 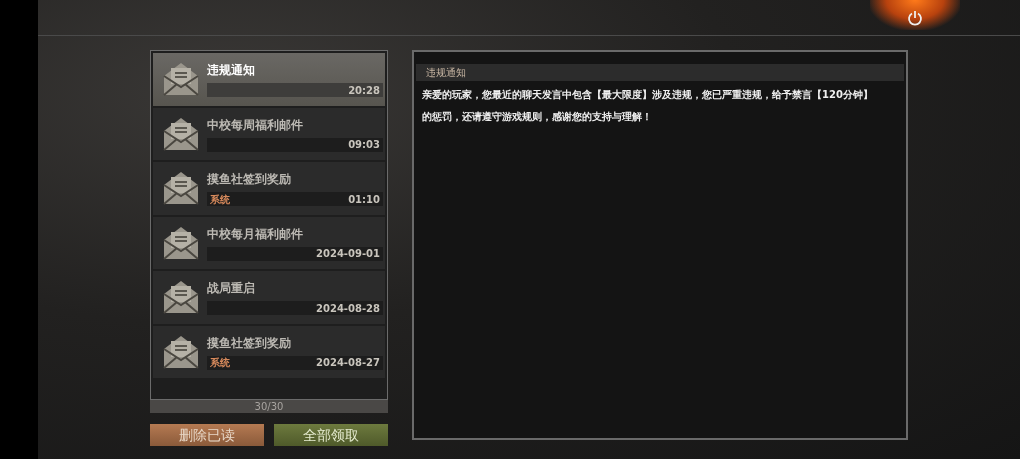 I want to click on mail-item: 违规通知 20:28, so click(x=269, y=79).